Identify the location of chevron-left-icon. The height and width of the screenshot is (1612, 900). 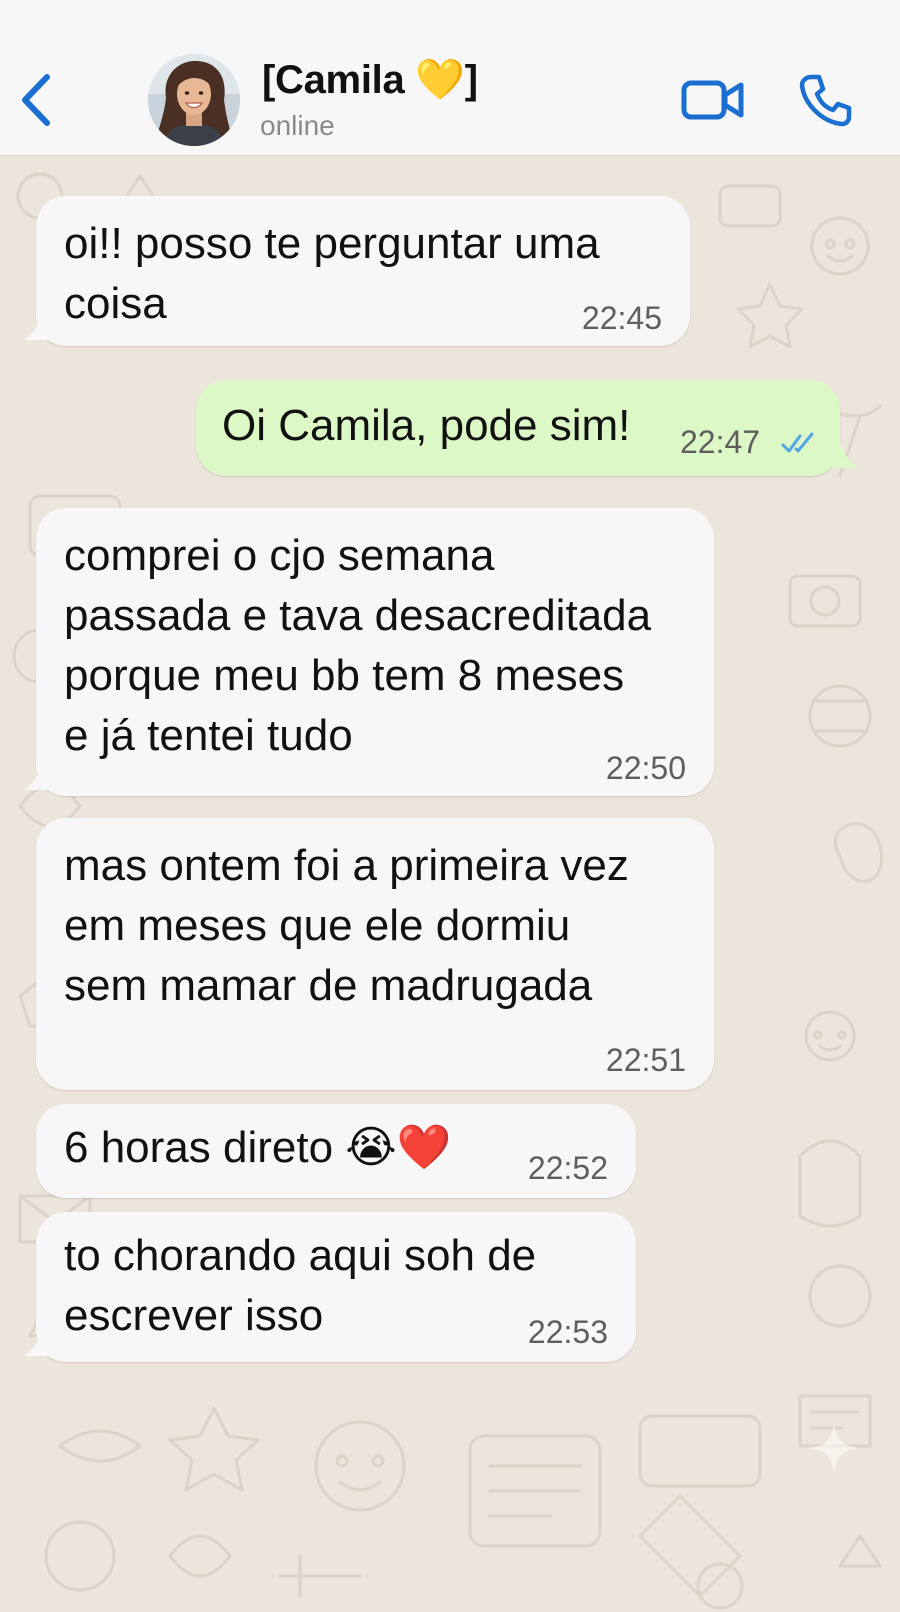
(36, 100).